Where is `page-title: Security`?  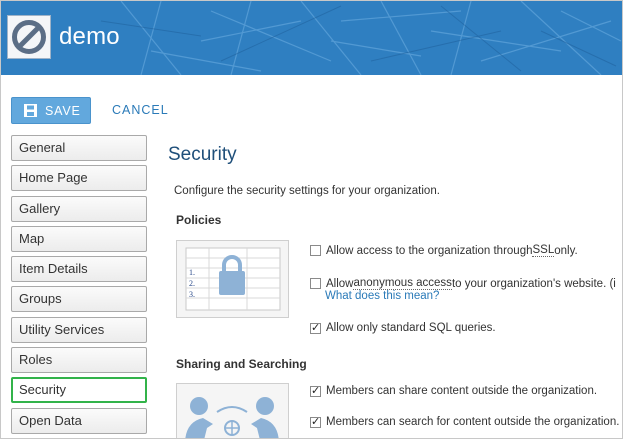 page-title: Security is located at coordinates (202, 154).